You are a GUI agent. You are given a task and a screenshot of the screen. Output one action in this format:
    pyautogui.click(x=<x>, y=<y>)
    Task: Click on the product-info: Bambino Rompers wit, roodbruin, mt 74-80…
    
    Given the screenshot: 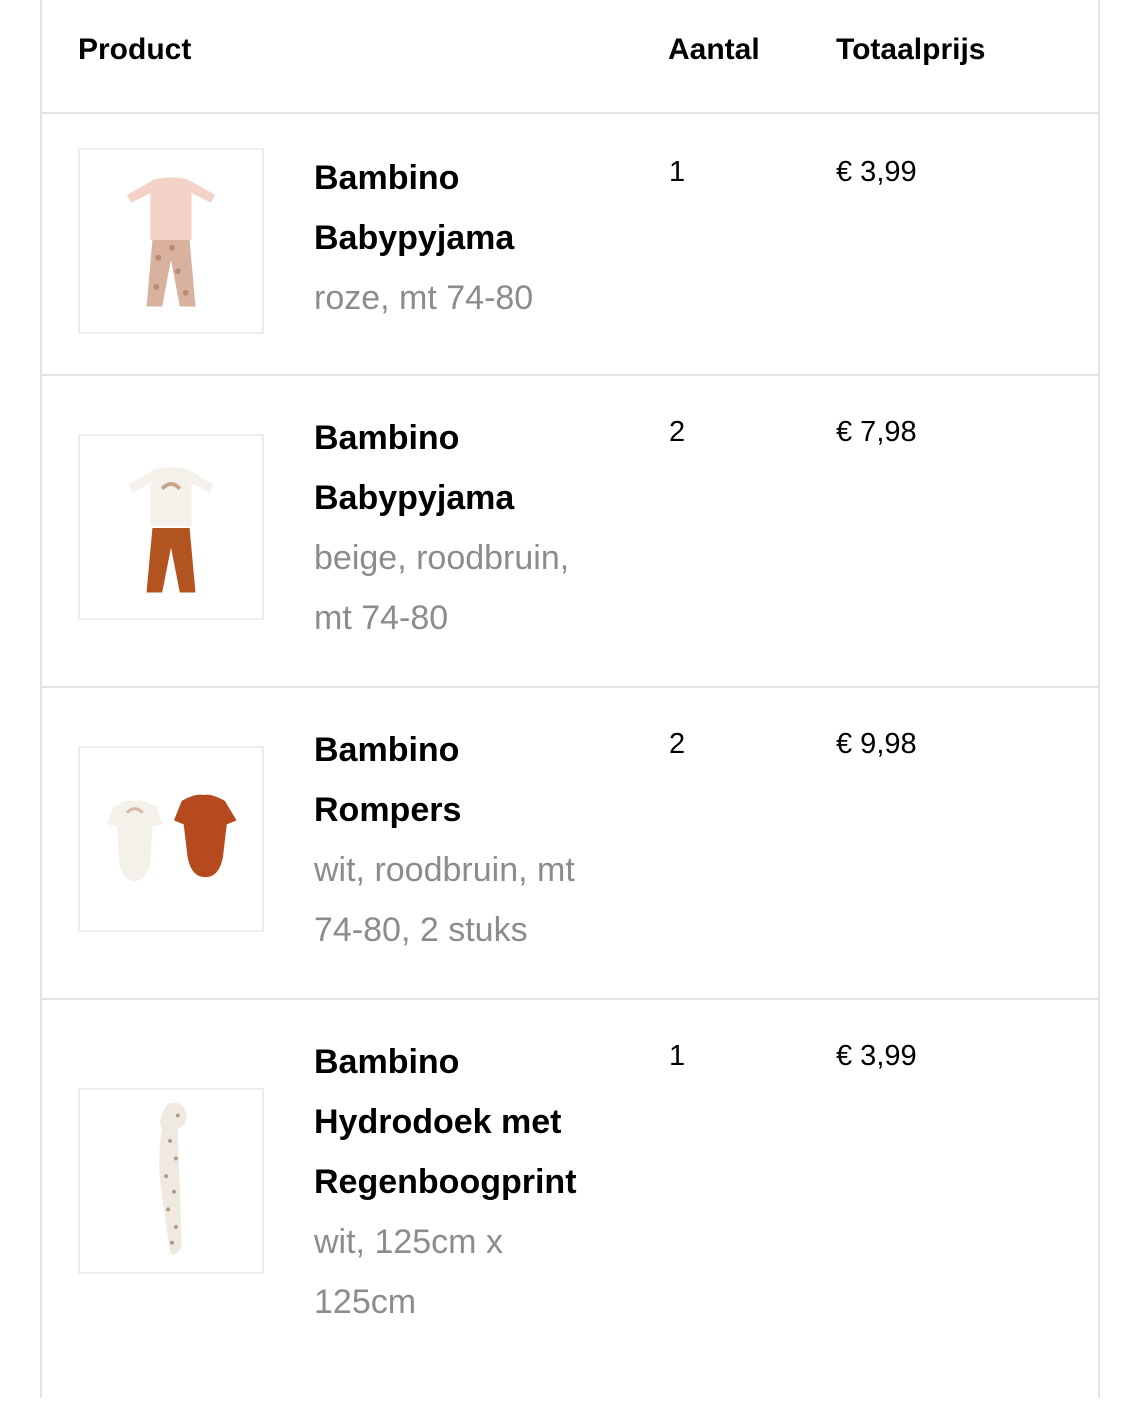 What is the action you would take?
    pyautogui.click(x=464, y=840)
    